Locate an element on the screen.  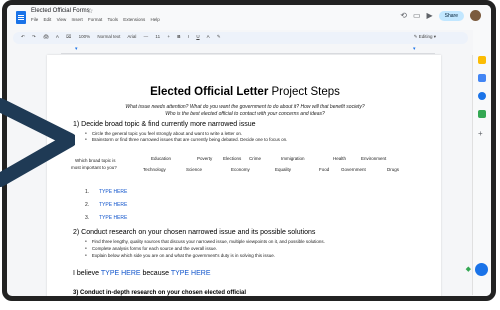
list-number: 2. is located at coordinates (87, 205).